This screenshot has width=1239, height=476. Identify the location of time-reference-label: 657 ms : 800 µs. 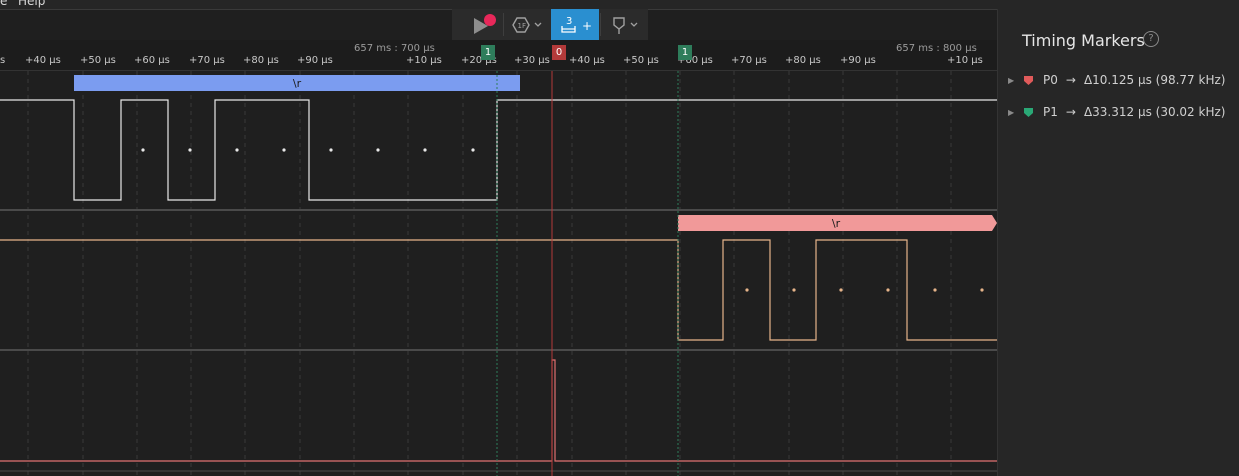
(936, 48).